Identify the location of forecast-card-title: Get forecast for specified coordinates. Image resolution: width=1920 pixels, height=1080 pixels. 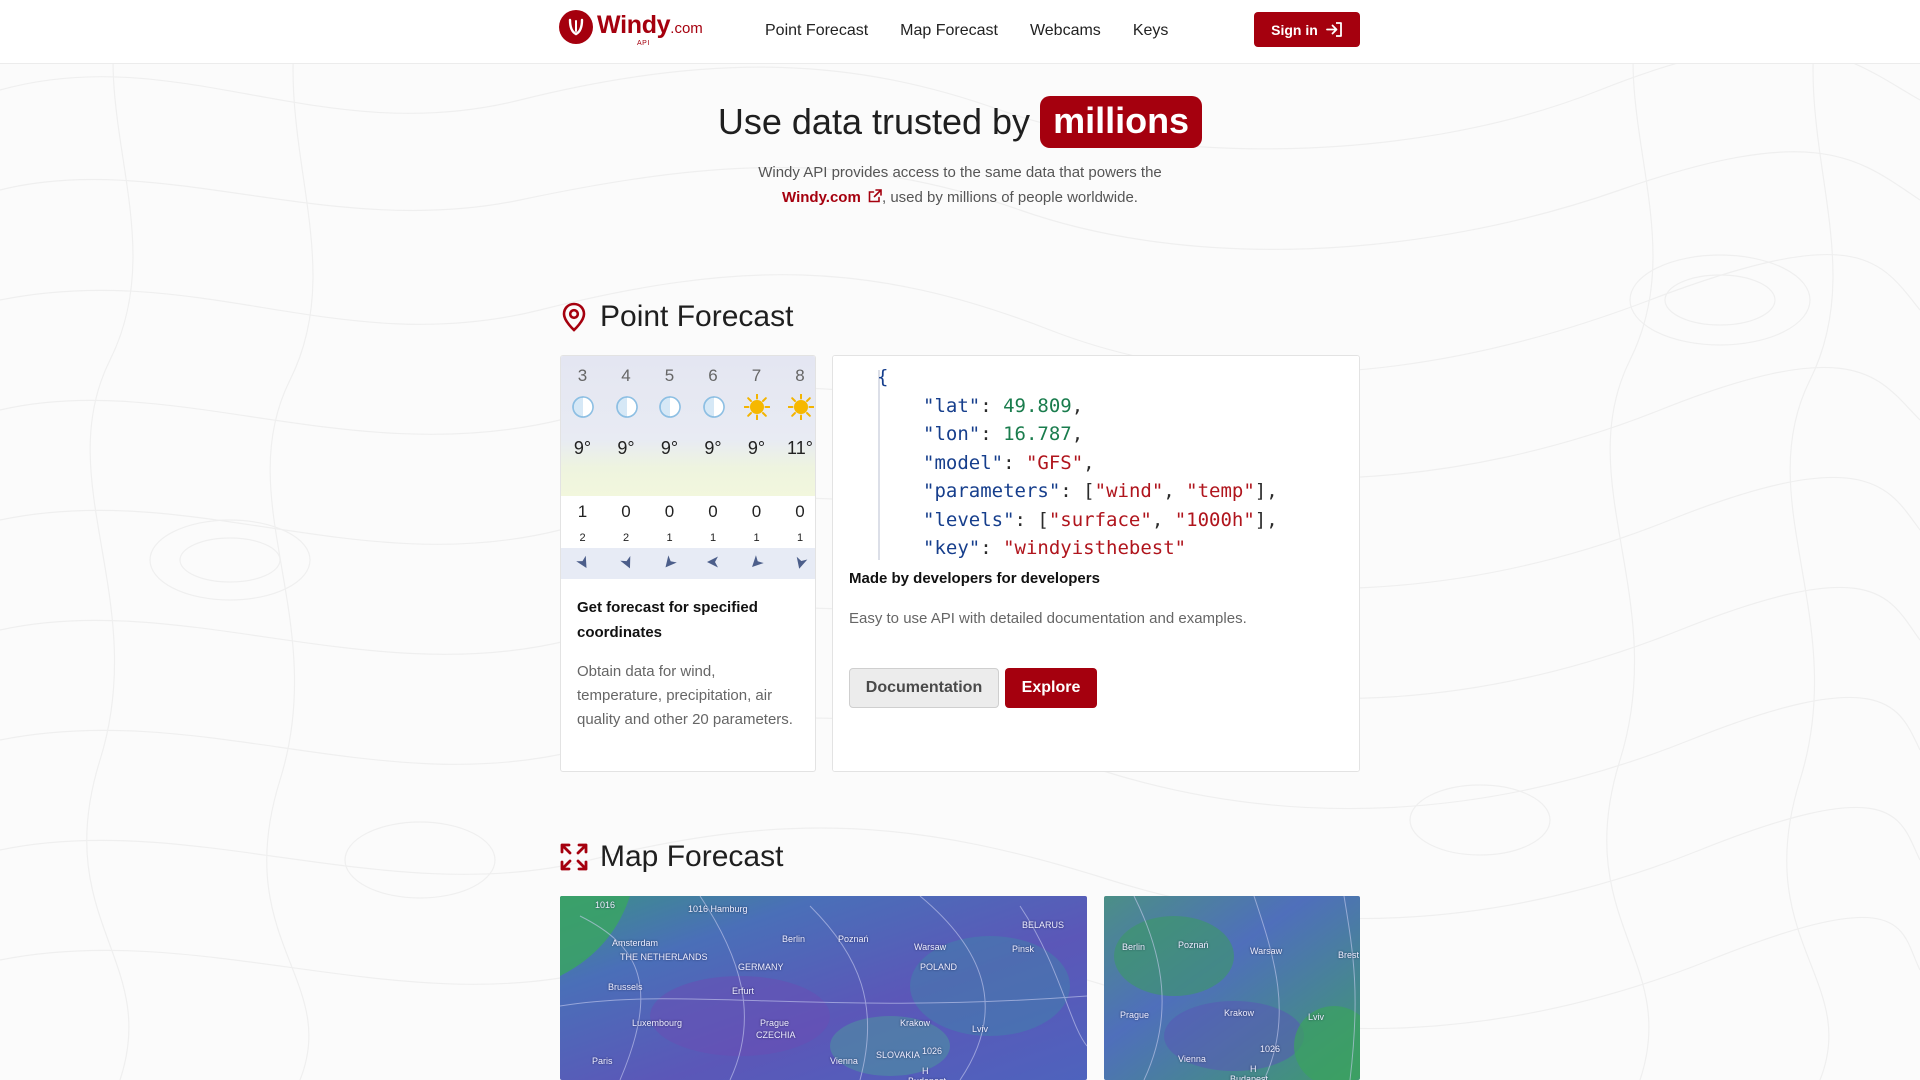
(667, 620).